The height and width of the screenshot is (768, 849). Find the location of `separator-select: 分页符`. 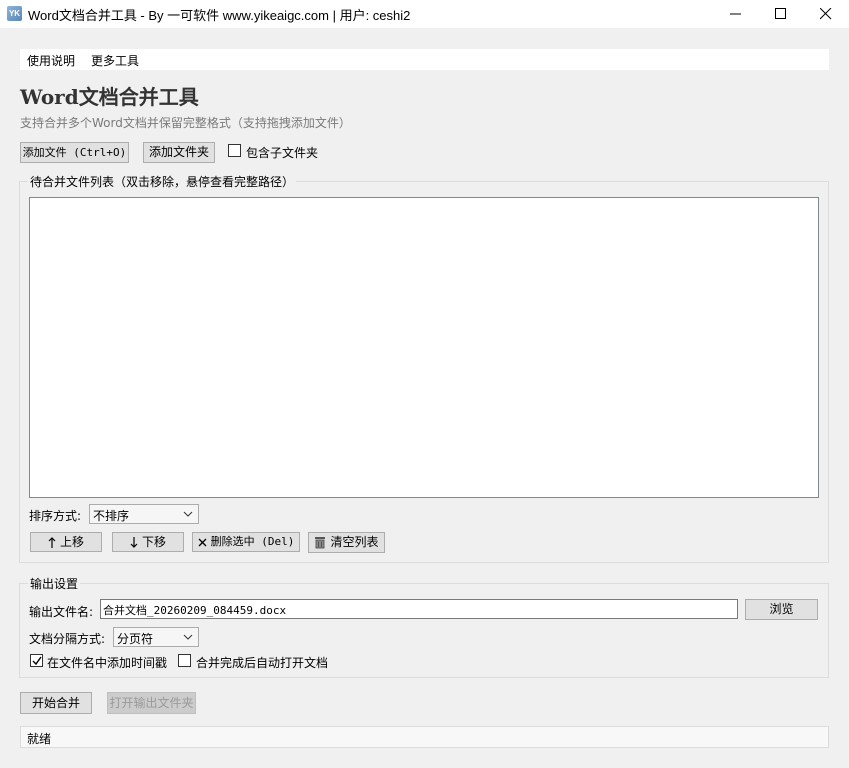

separator-select: 分页符 is located at coordinates (156, 637).